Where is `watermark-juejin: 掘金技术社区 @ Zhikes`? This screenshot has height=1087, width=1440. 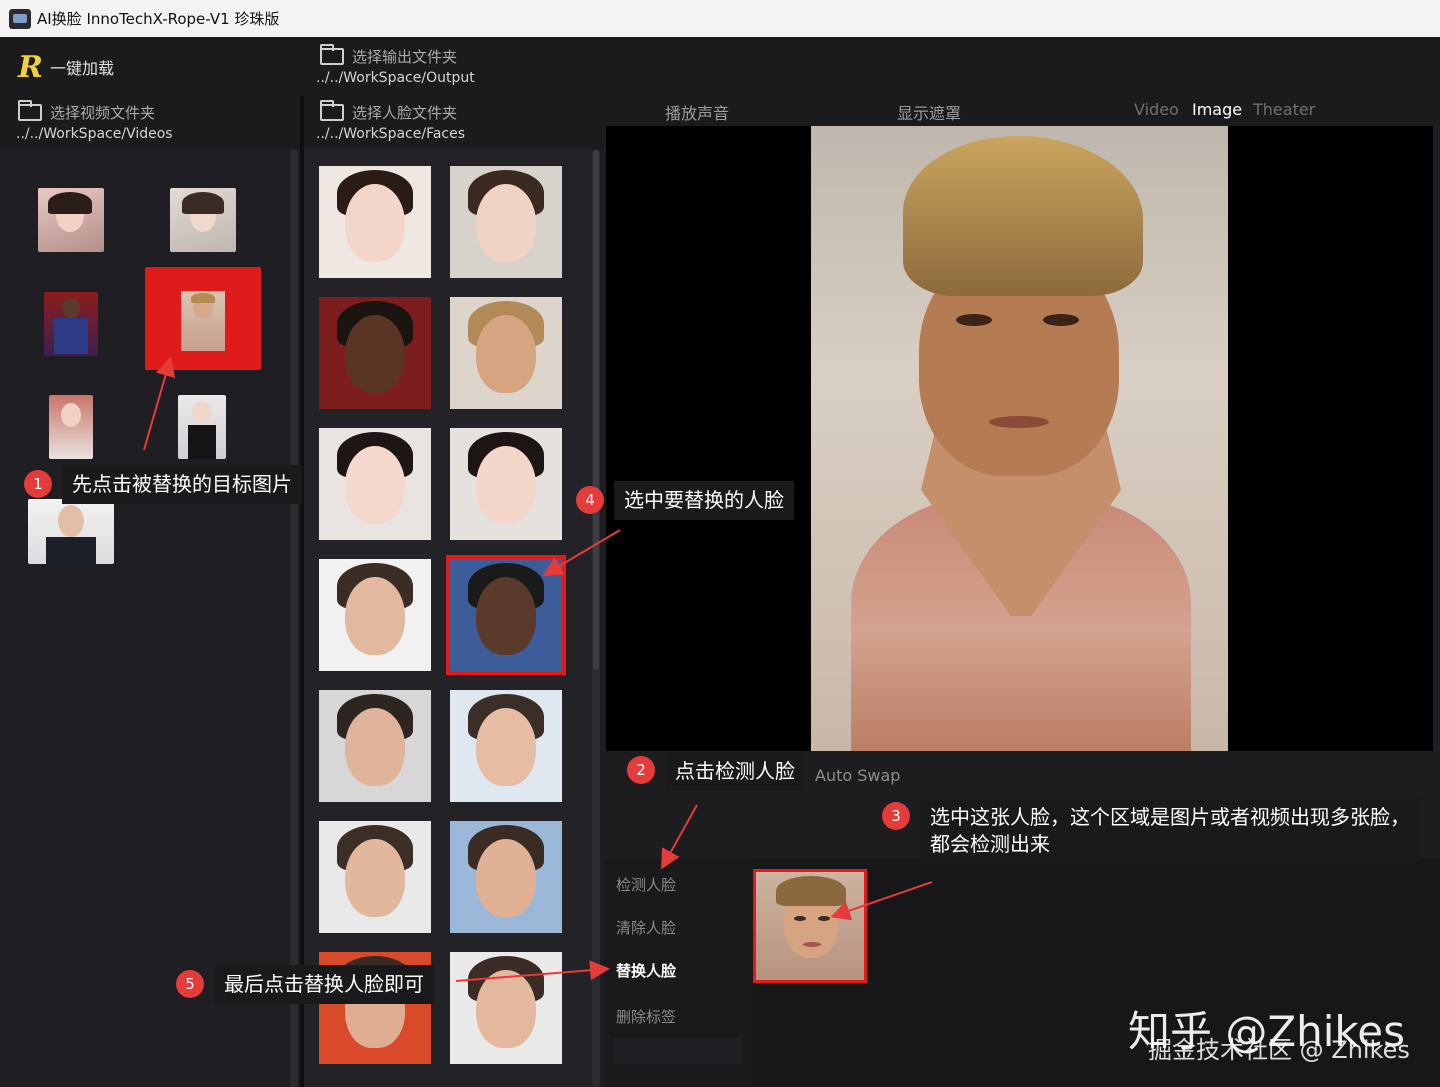
watermark-juejin: 掘金技术社区 @ Zhikes is located at coordinates (1279, 1050).